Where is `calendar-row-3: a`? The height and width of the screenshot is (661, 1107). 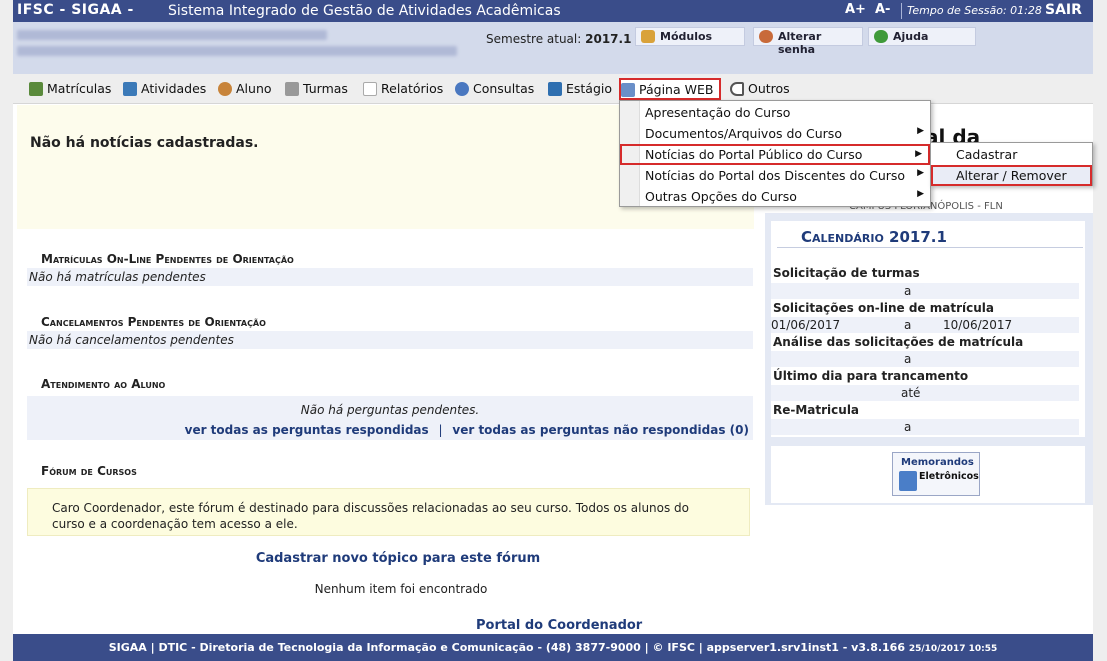
calendar-row-3: a is located at coordinates (925, 359).